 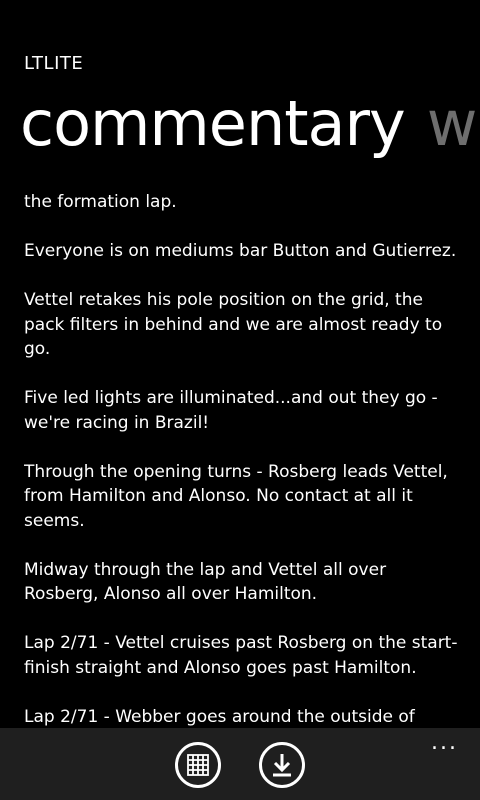 What do you see at coordinates (100, 202) in the screenshot?
I see `commentary-entry: the formation lap.` at bounding box center [100, 202].